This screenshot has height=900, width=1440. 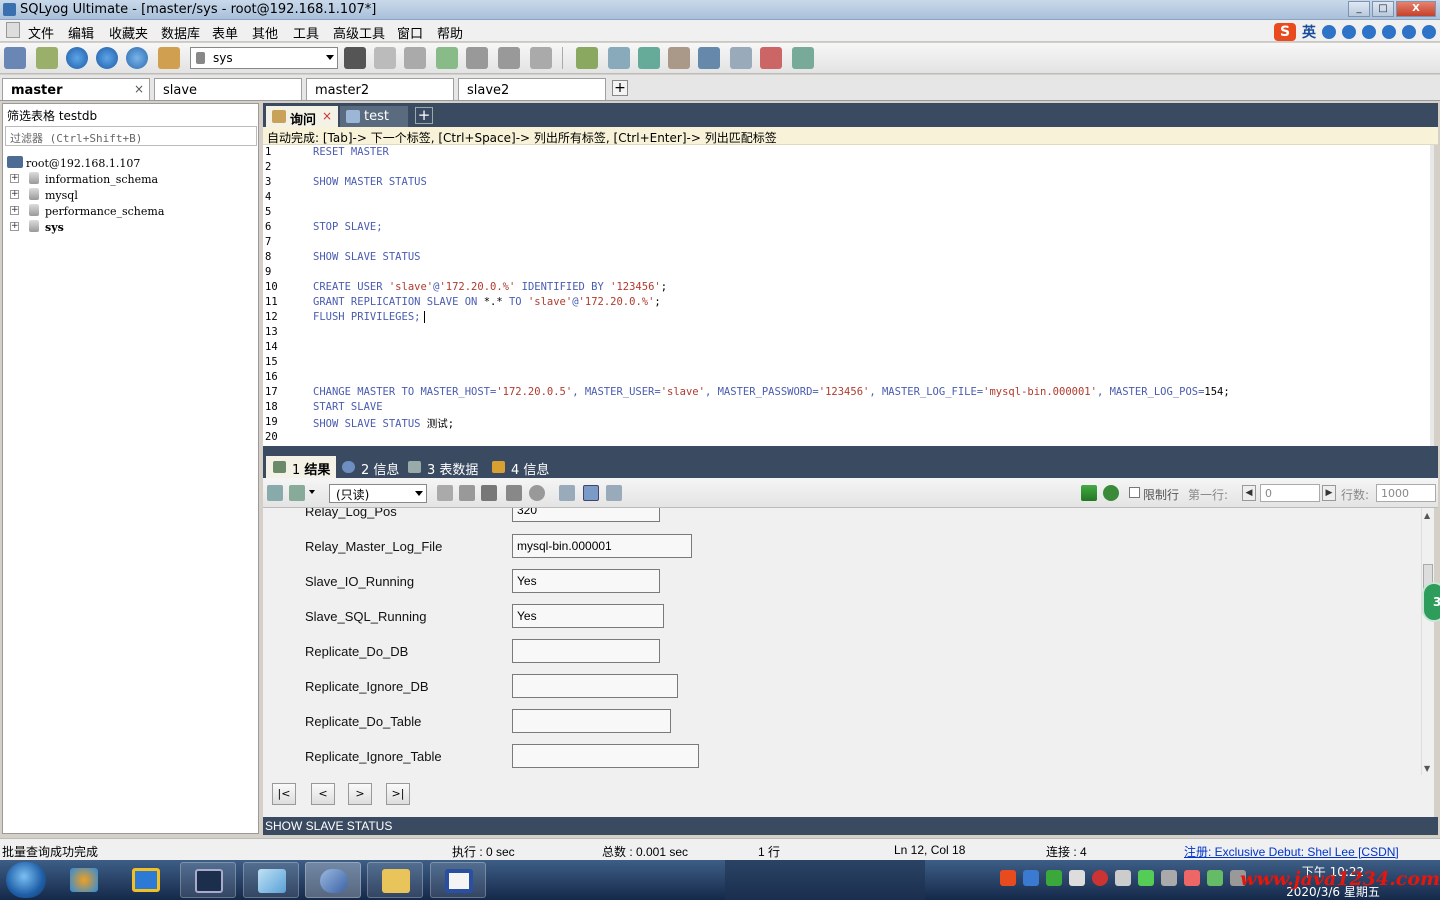 I want to click on menu-table: 表单, so click(x=225, y=32).